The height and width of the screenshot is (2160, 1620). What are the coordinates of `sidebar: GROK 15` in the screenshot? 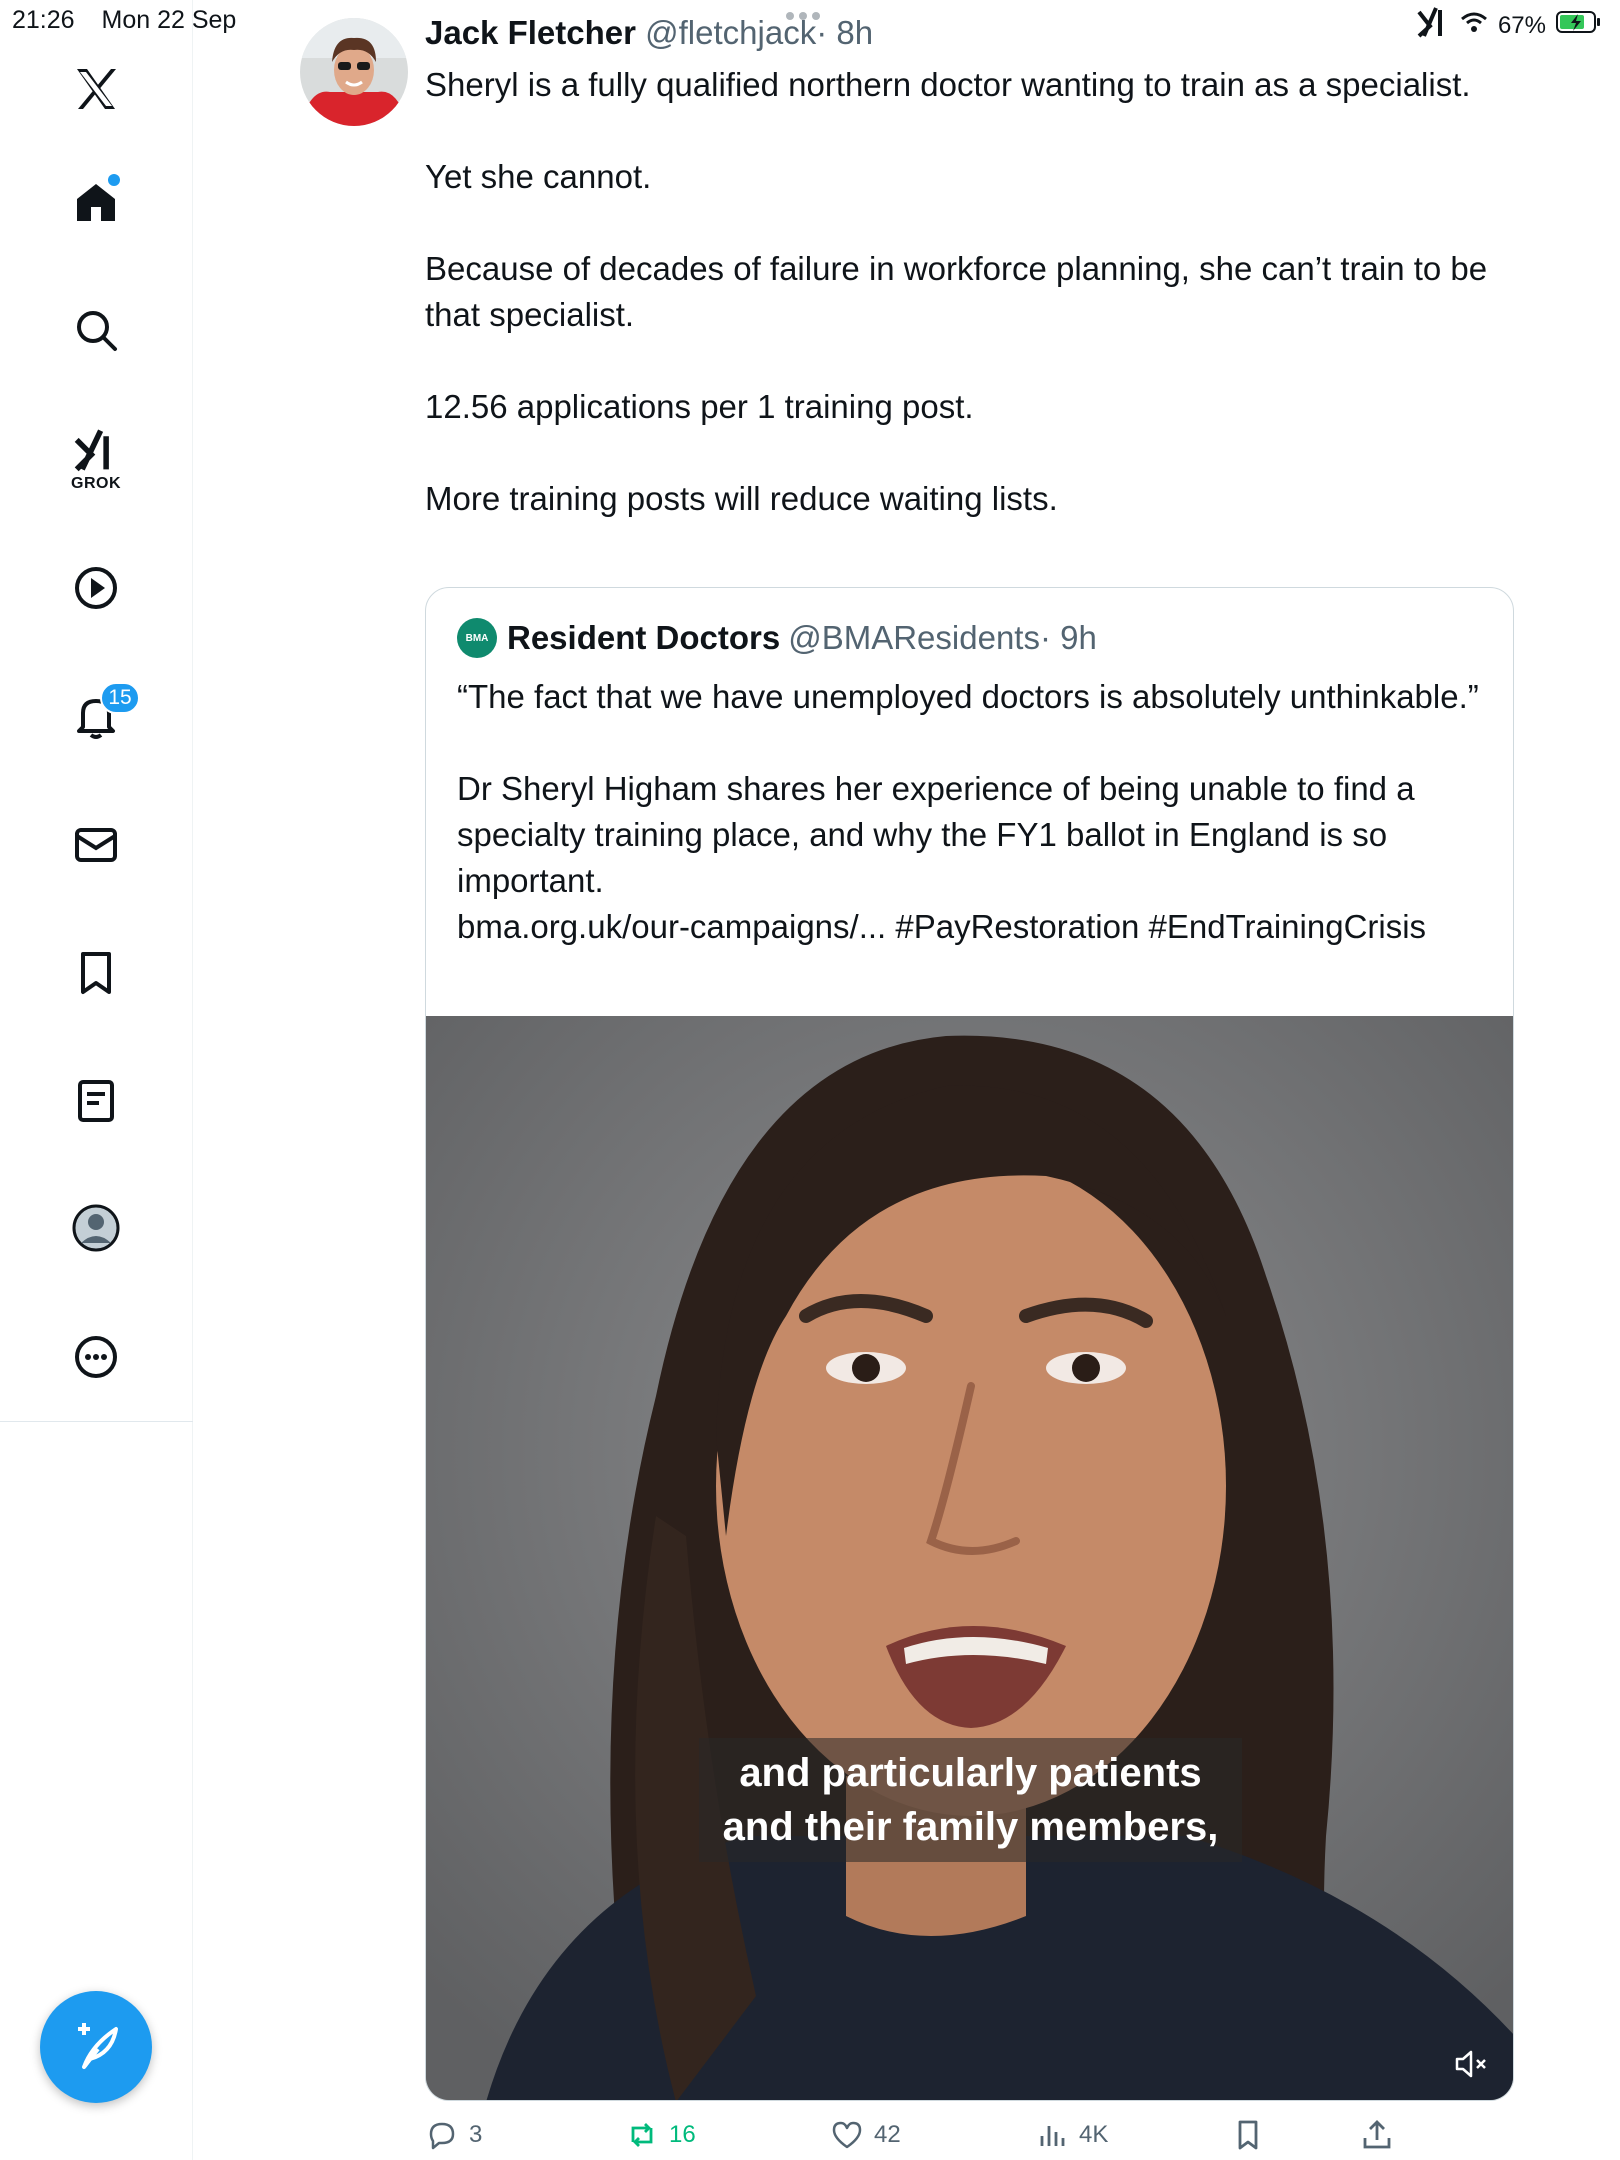 It's located at (96, 1080).